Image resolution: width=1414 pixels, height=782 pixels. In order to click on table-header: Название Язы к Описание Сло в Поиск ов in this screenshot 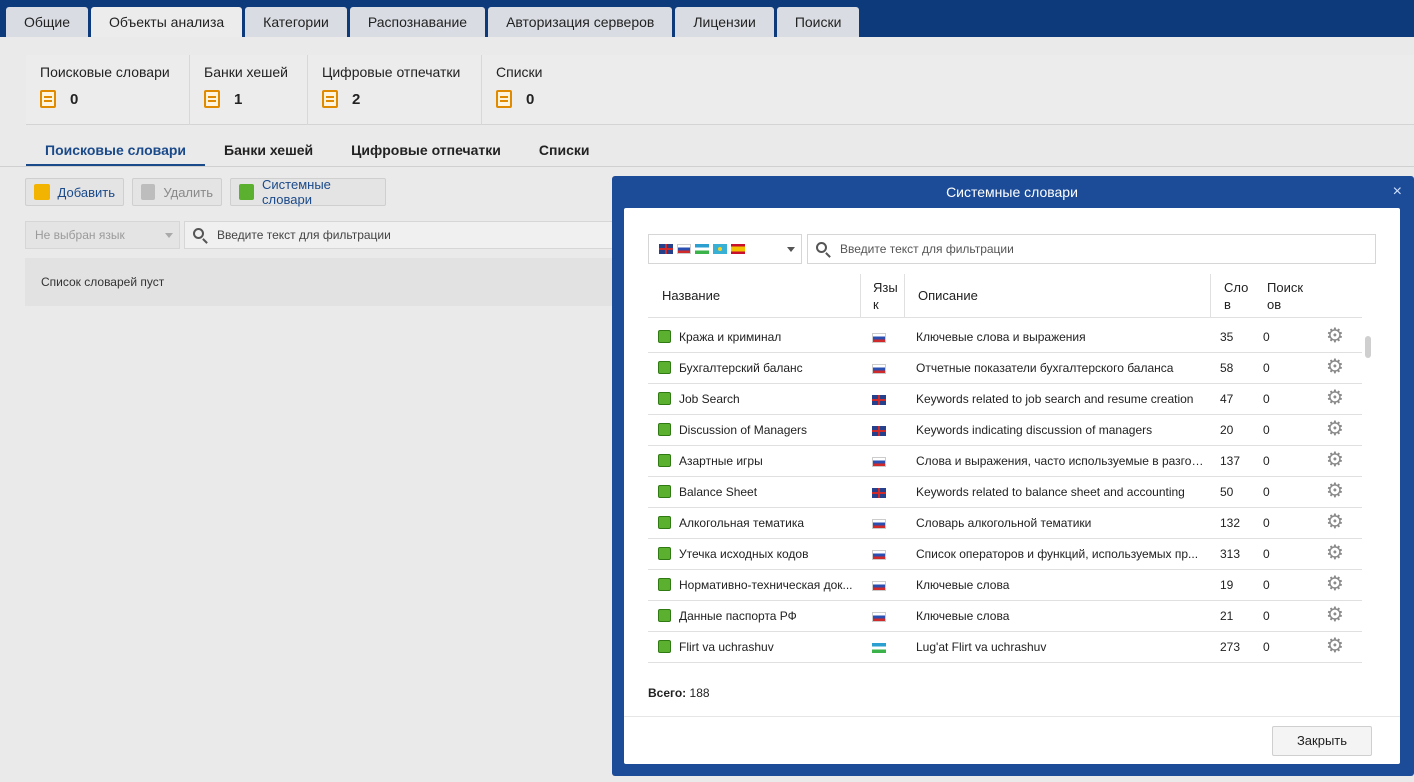, I will do `click(1005, 296)`.